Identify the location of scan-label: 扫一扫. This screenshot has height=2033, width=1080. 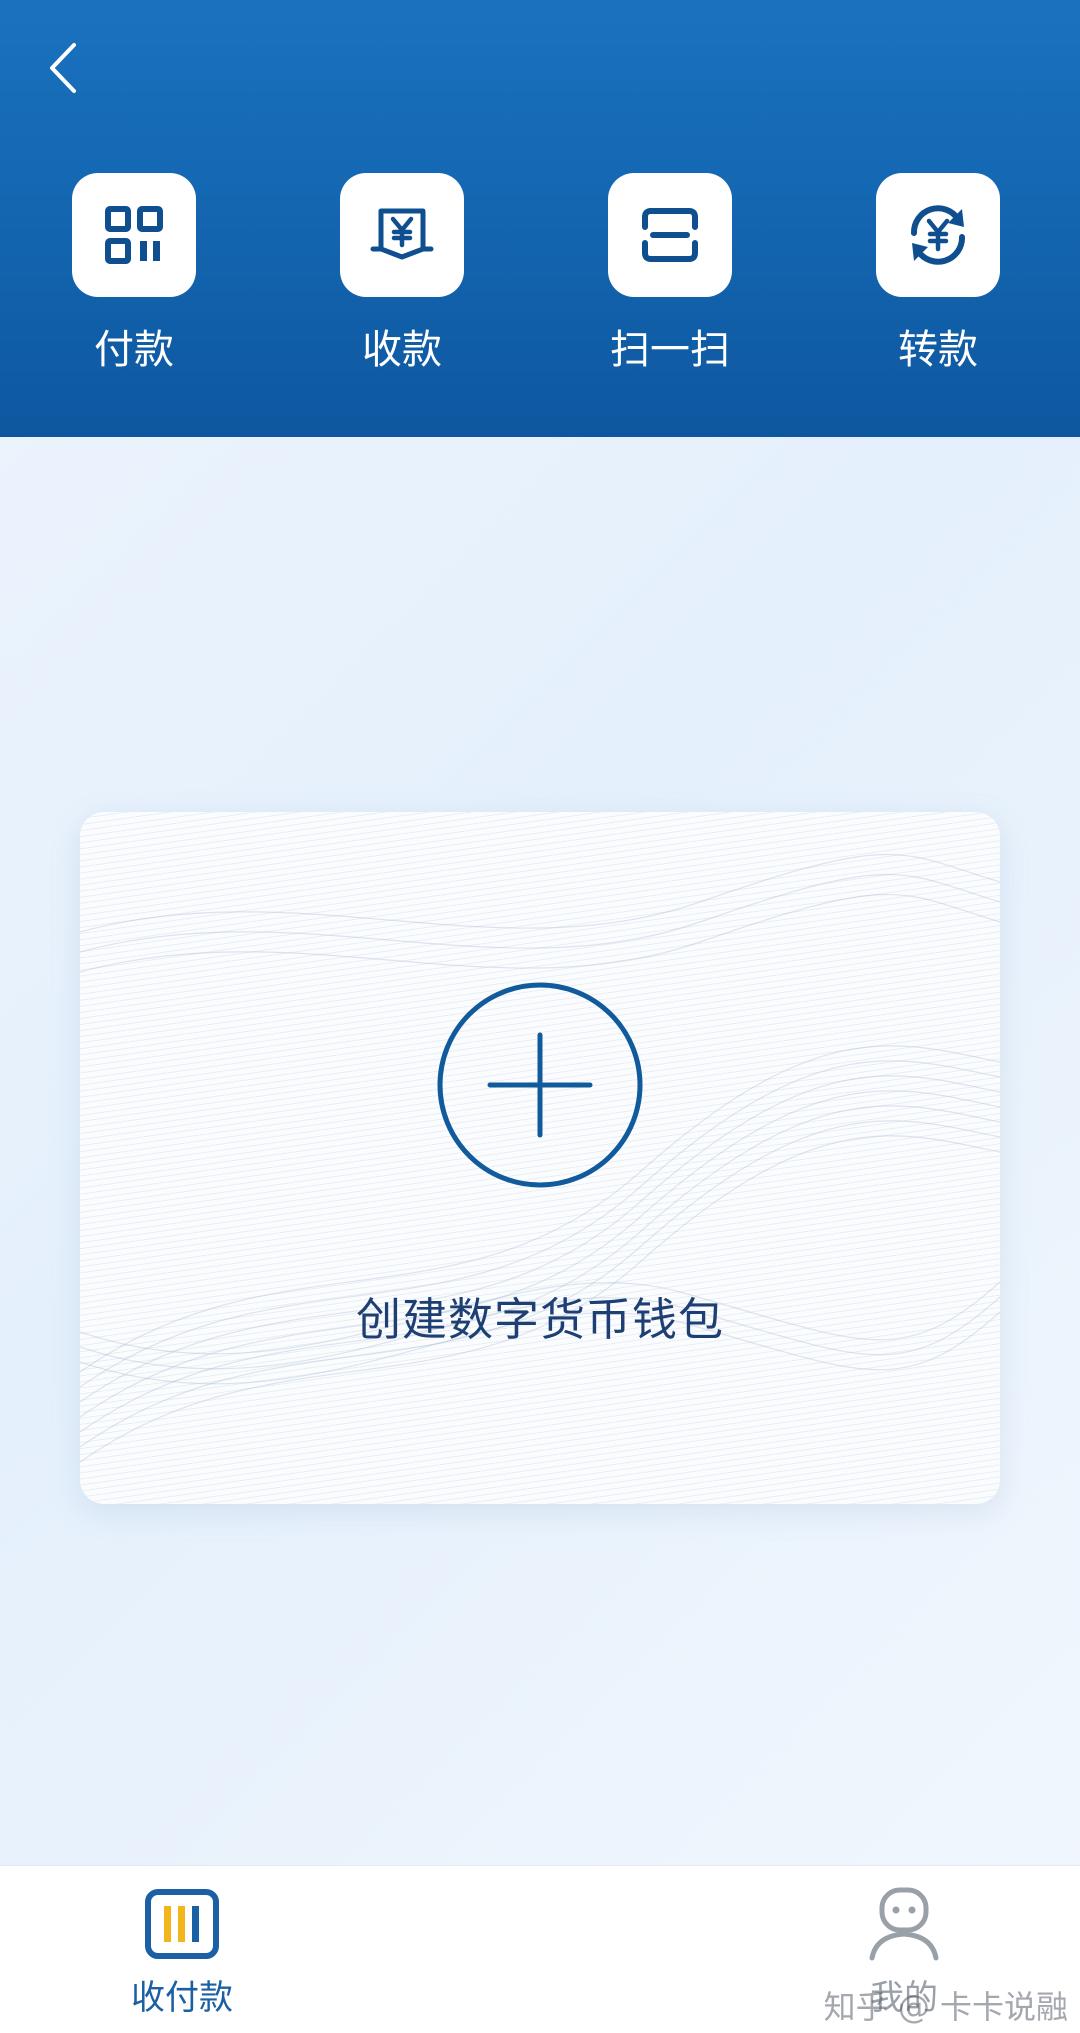
(670, 350).